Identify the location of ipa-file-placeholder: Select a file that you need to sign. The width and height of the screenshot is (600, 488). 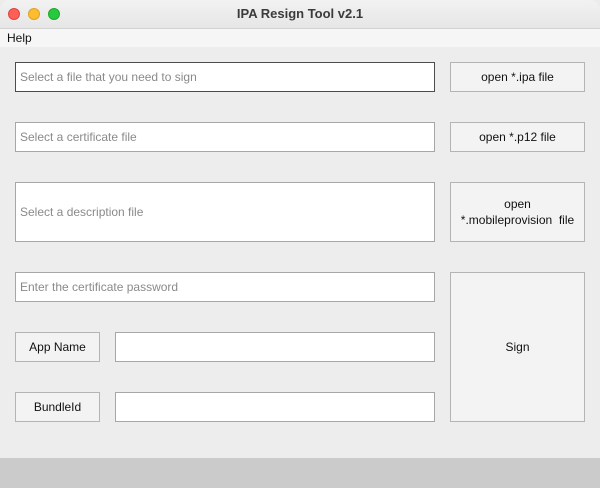
(108, 77).